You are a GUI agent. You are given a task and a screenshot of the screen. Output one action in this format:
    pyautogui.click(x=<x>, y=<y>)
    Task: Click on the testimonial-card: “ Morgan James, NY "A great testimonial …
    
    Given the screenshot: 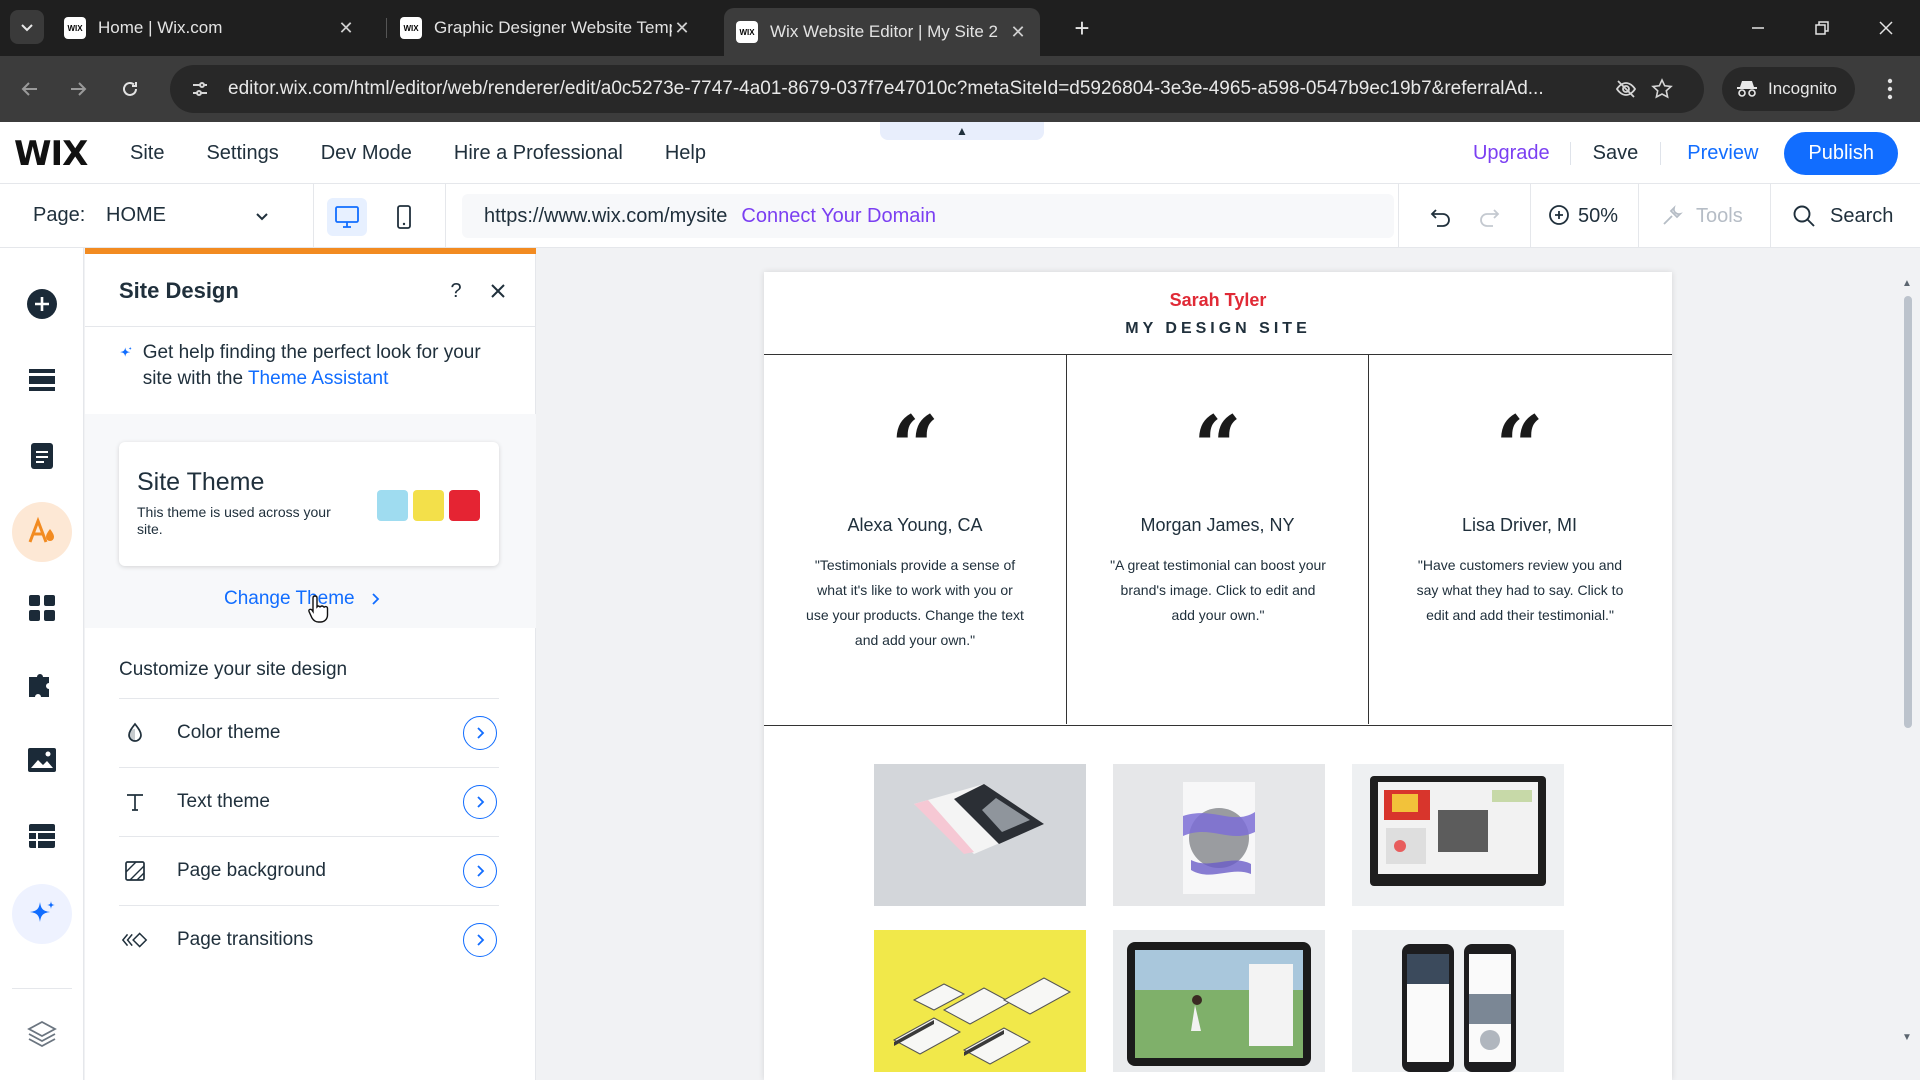 What is the action you would take?
    pyautogui.click(x=1217, y=539)
    